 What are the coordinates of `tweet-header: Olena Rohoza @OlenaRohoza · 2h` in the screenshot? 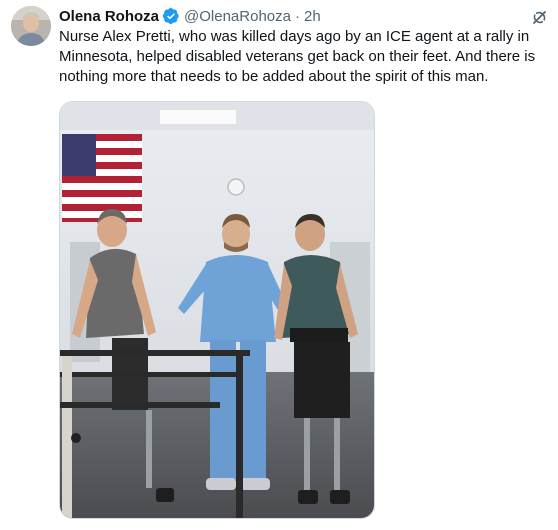 It's located at (190, 16).